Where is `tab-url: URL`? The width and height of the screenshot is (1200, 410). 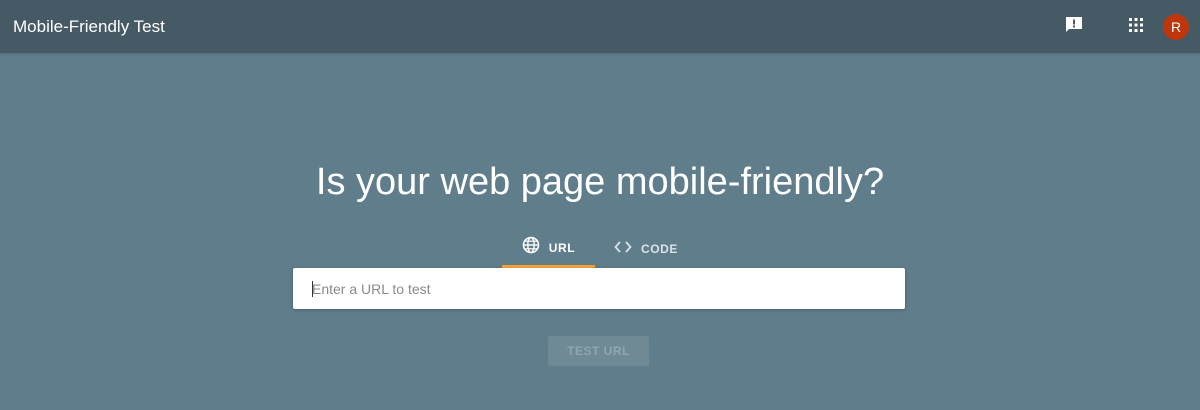 tab-url: URL is located at coordinates (548, 249).